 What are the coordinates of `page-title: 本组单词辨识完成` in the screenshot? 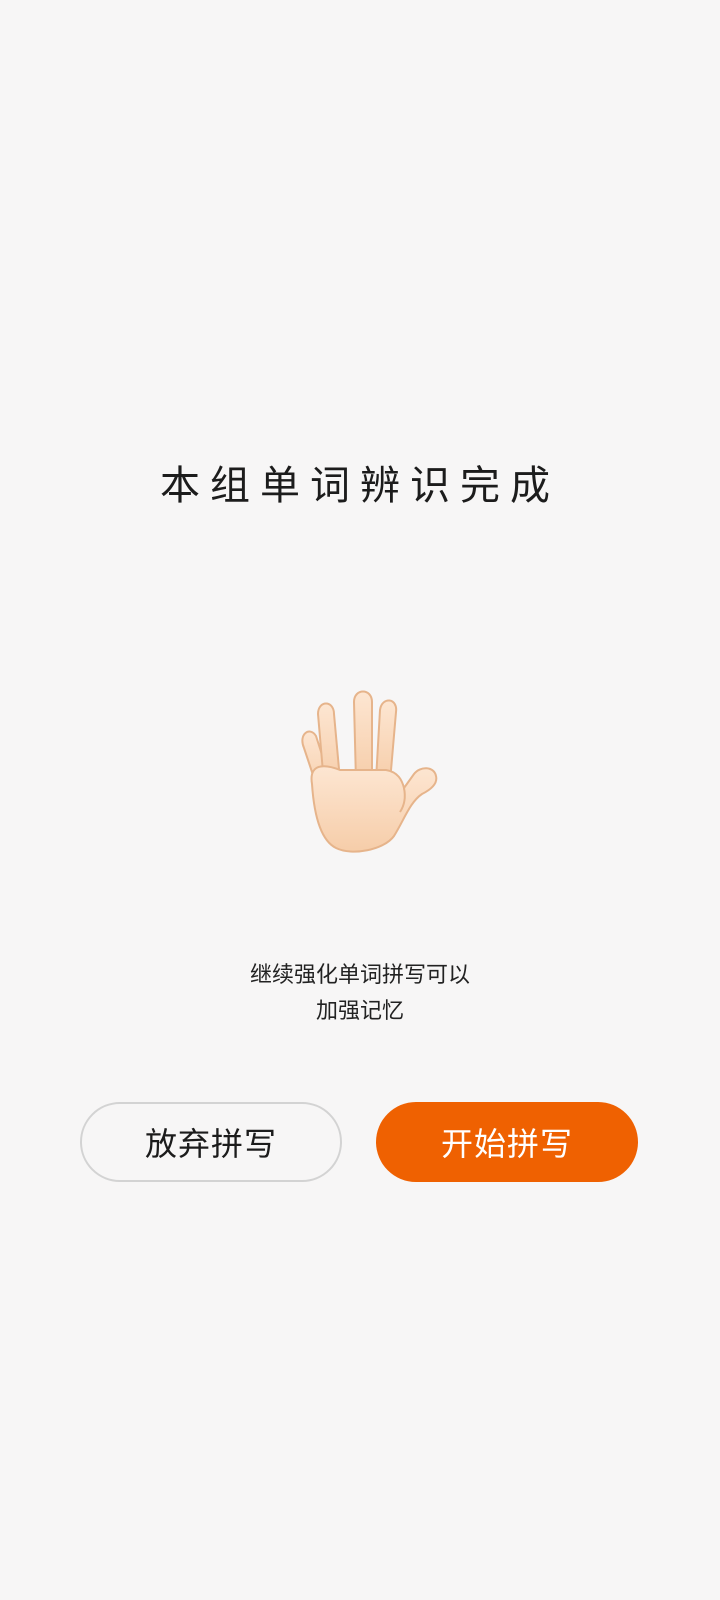 It's located at (360, 486).